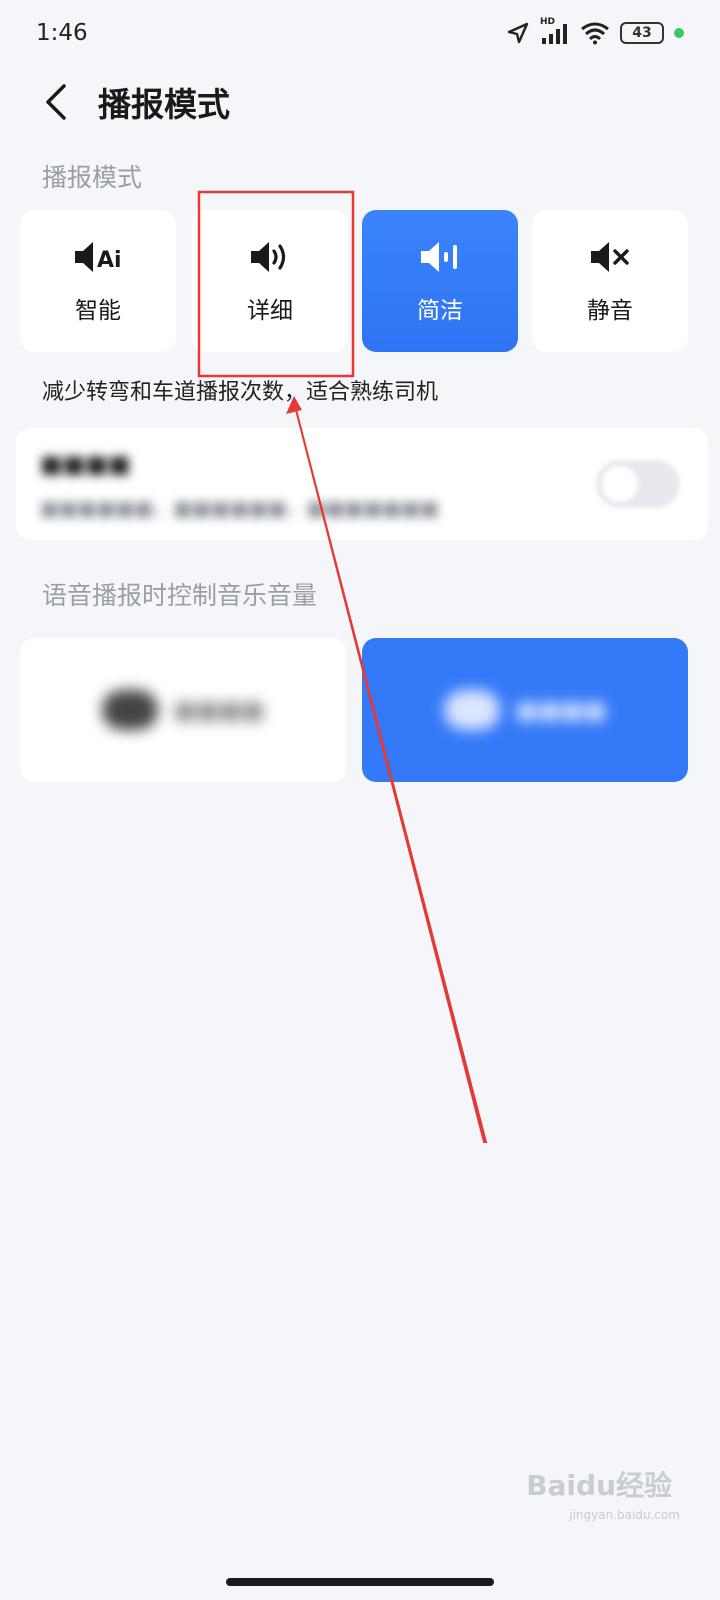 This screenshot has width=720, height=1600. Describe the element at coordinates (240, 392) in the screenshot. I see `mode-description: 减少转弯和车道播报次数，适合熟练司机` at that location.